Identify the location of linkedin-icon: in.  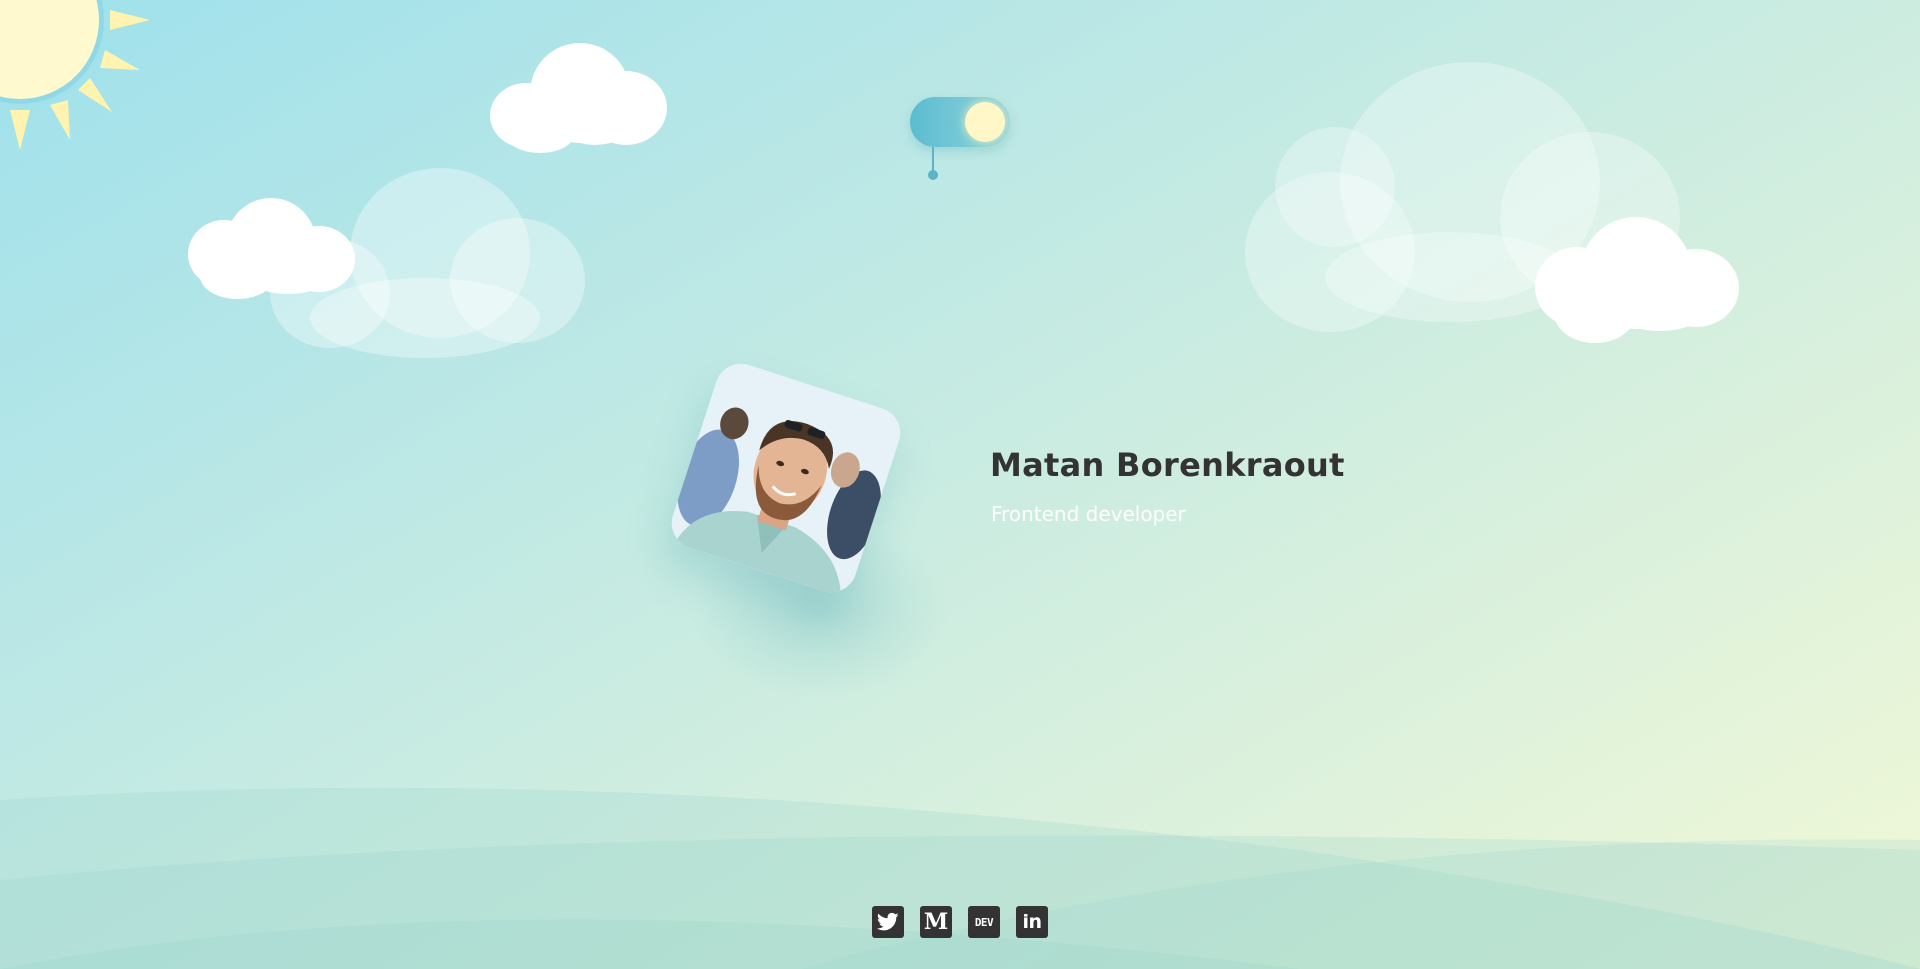
(1032, 922).